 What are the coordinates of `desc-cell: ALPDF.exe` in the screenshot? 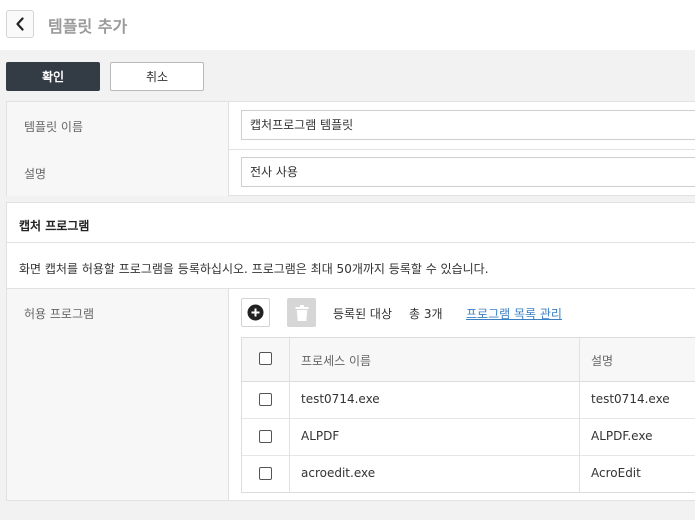 It's located at (637, 436).